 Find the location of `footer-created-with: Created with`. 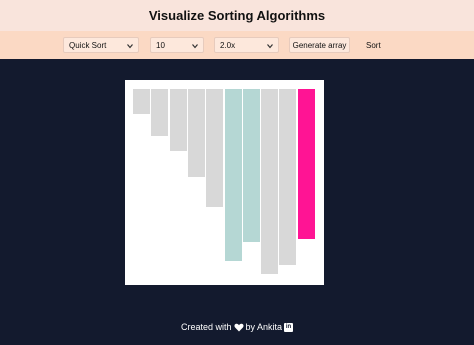

footer-created-with: Created with is located at coordinates (206, 327).